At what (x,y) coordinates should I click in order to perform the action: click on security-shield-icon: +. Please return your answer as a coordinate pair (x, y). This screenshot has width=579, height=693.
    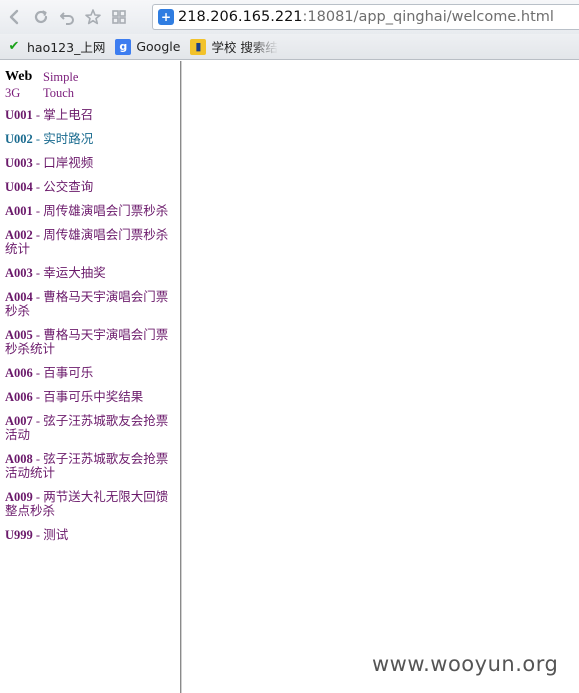
    Looking at the image, I should click on (166, 17).